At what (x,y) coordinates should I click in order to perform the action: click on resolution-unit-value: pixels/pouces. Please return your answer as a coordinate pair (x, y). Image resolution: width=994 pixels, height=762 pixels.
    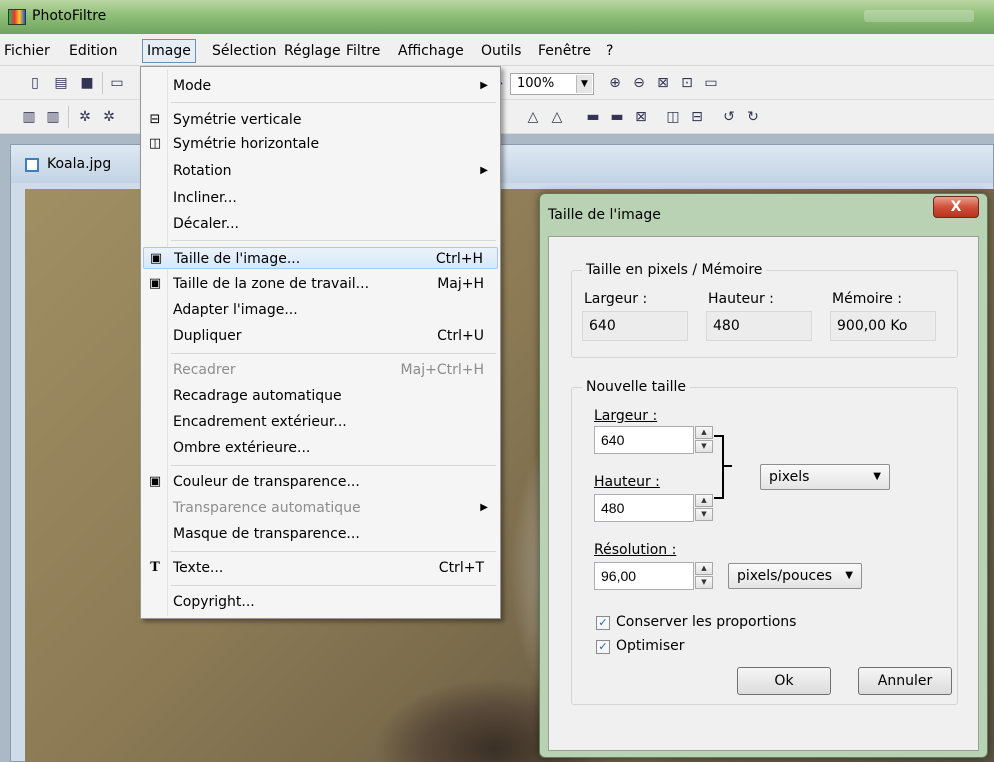
    Looking at the image, I should click on (785, 576).